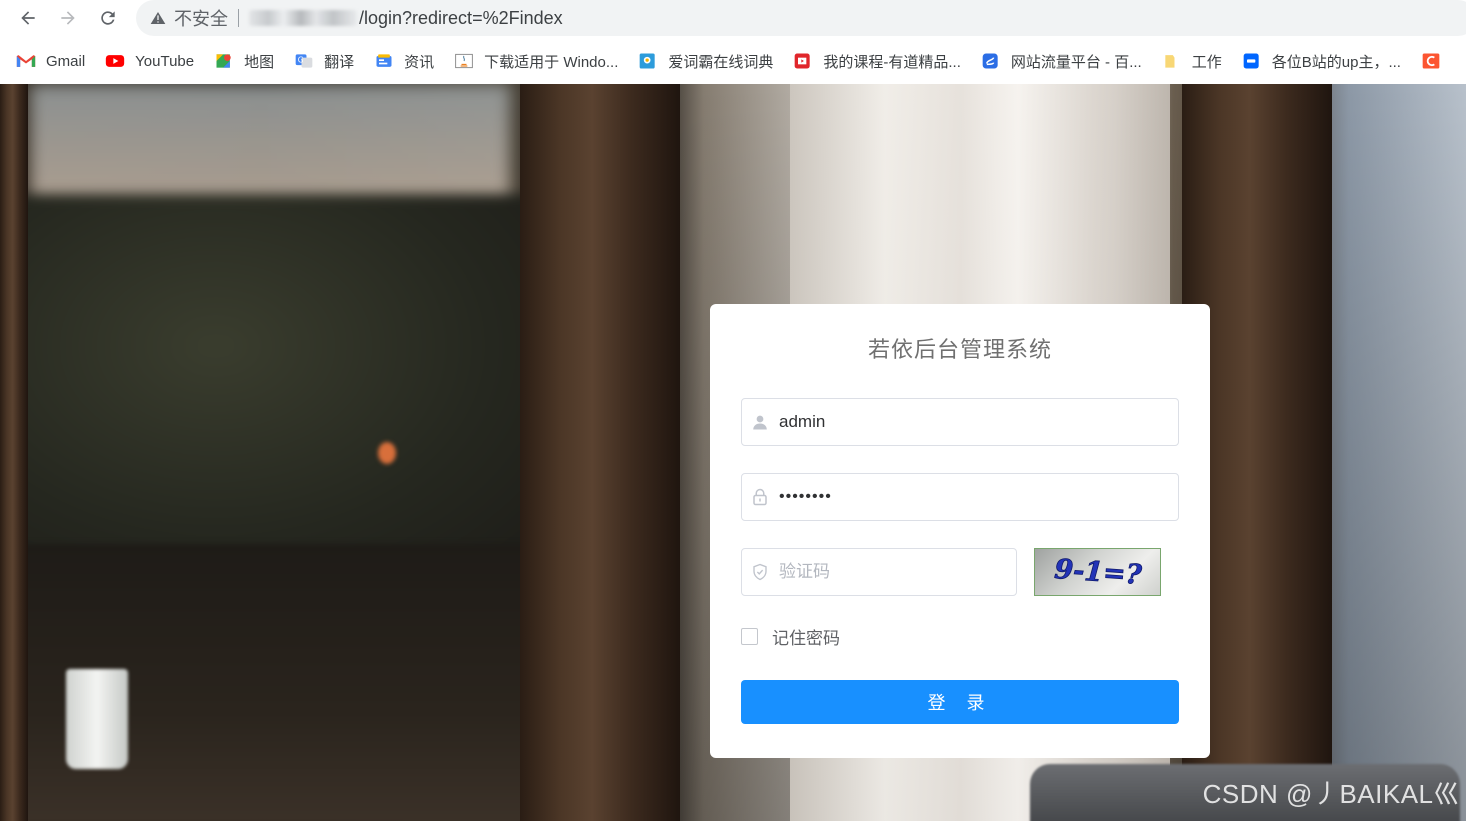 The width and height of the screenshot is (1466, 821). Describe the element at coordinates (760, 572) in the screenshot. I see `shield-check-icon` at that location.